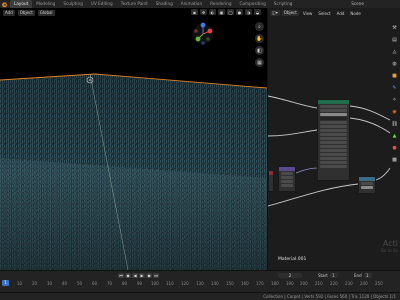 This screenshot has width=400, height=300. What do you see at coordinates (394, 135) in the screenshot?
I see `data-icon: ▲` at bounding box center [394, 135].